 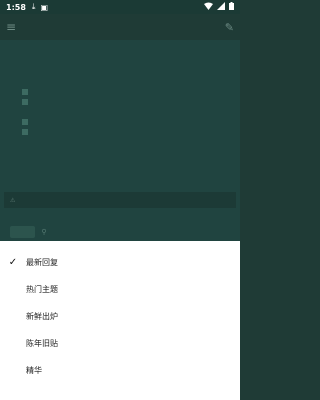 I want to click on sort-option-label: 新鲜出炉, so click(x=42, y=316).